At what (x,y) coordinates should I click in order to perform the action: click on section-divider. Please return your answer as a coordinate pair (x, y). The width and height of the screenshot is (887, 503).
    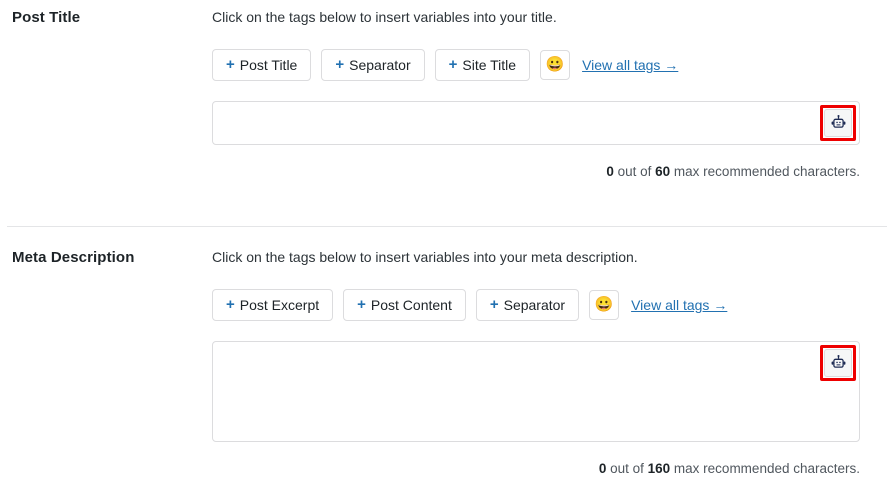
    Looking at the image, I should click on (447, 226).